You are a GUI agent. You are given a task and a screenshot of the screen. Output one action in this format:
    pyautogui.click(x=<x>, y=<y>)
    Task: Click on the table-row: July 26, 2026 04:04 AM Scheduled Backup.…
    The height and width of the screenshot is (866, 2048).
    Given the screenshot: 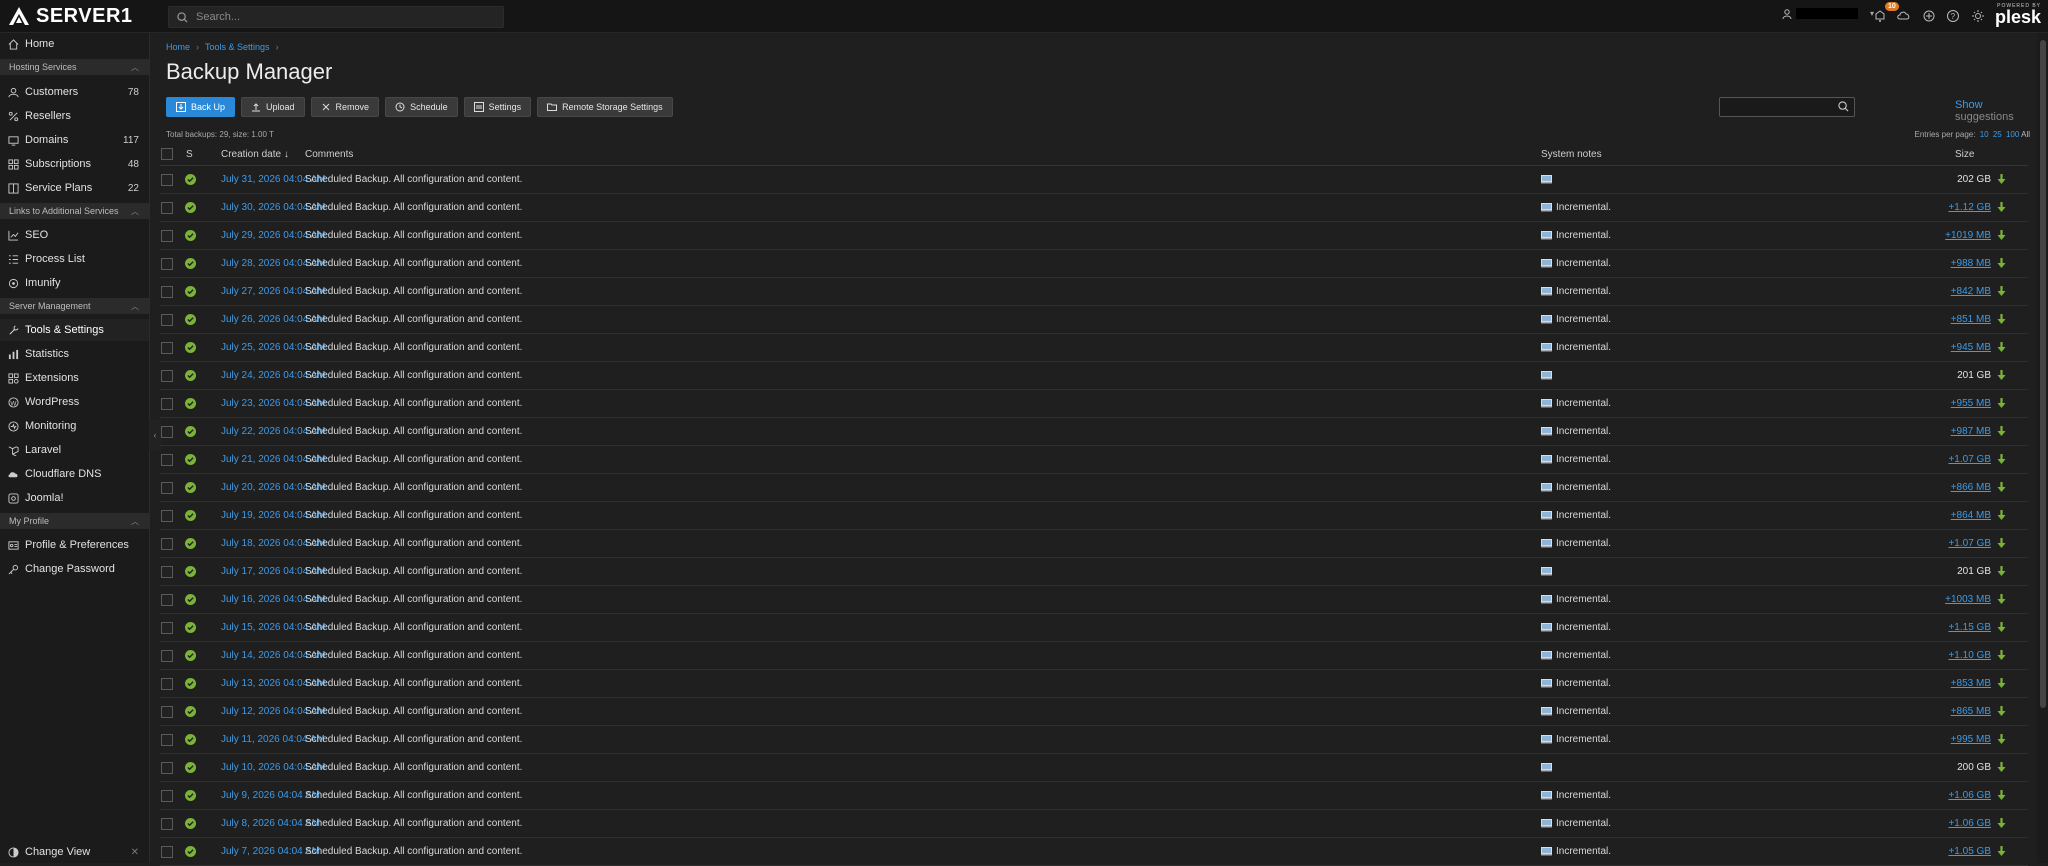 What is the action you would take?
    pyautogui.click(x=1094, y=320)
    